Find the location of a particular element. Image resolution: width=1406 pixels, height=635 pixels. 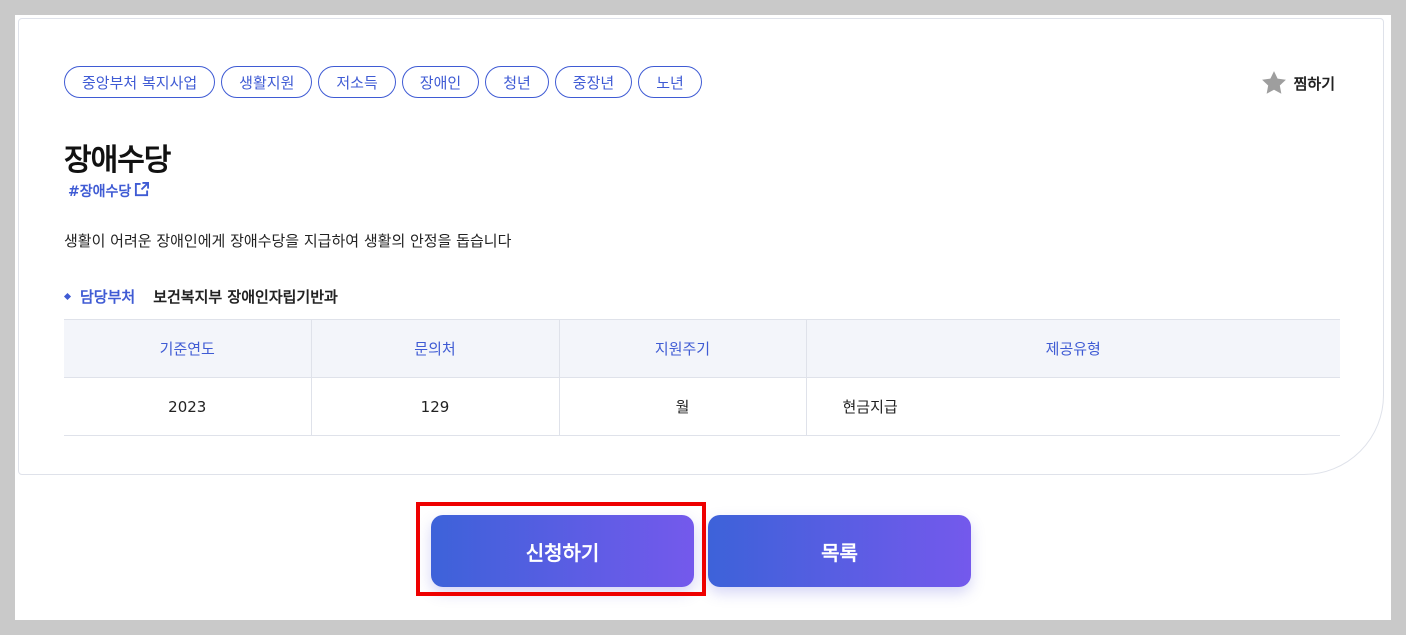

cell-base-year: 2023 is located at coordinates (188, 406).